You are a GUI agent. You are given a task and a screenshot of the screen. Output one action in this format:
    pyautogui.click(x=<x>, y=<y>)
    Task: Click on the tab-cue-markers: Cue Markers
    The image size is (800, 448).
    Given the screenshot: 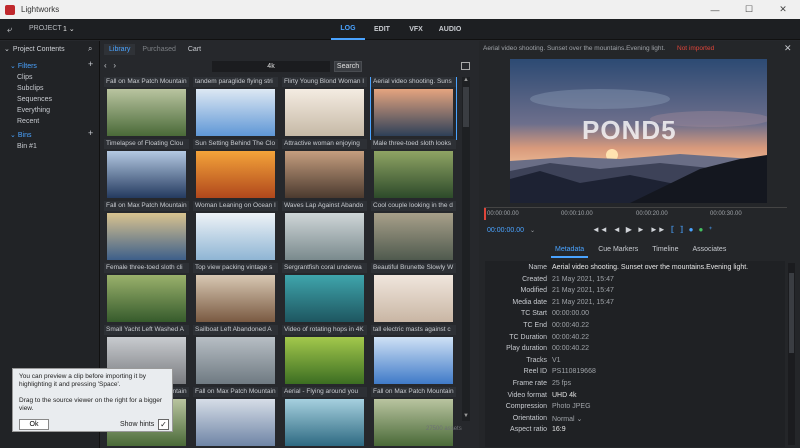 What is the action you would take?
    pyautogui.click(x=618, y=250)
    